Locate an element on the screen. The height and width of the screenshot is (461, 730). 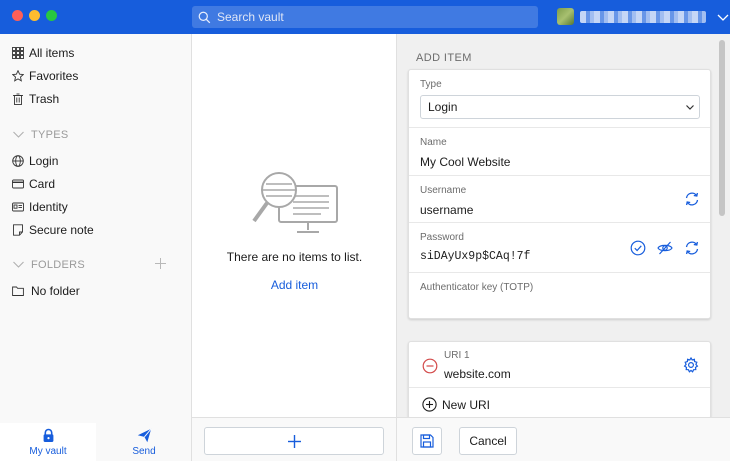
type-row: Type Login is located at coordinates (559, 99).